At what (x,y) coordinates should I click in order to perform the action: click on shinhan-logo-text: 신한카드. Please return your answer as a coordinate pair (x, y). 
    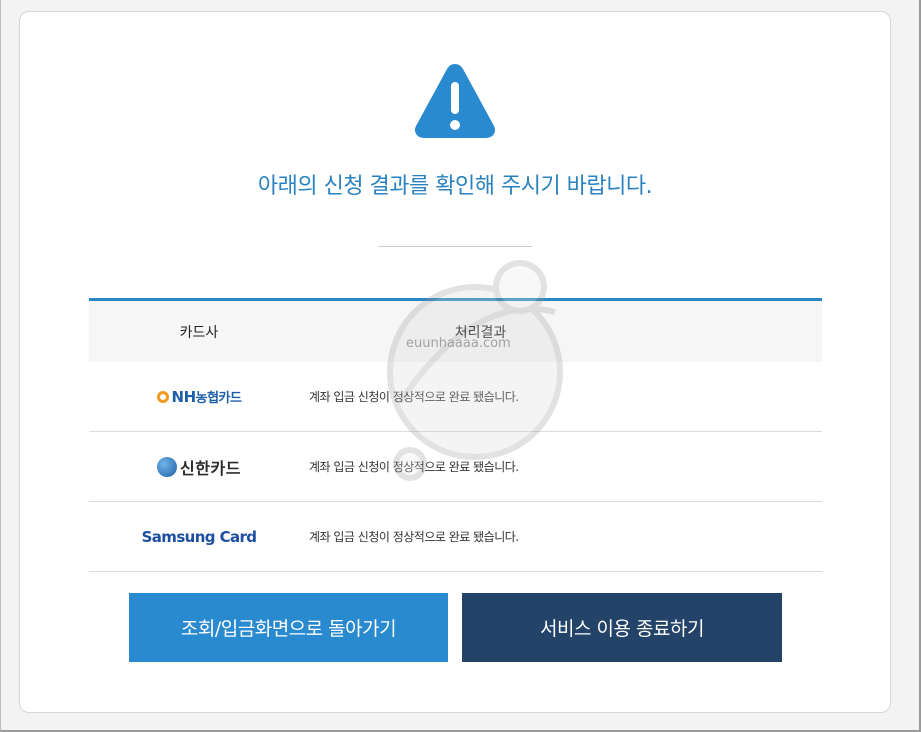
    Looking at the image, I should click on (210, 468).